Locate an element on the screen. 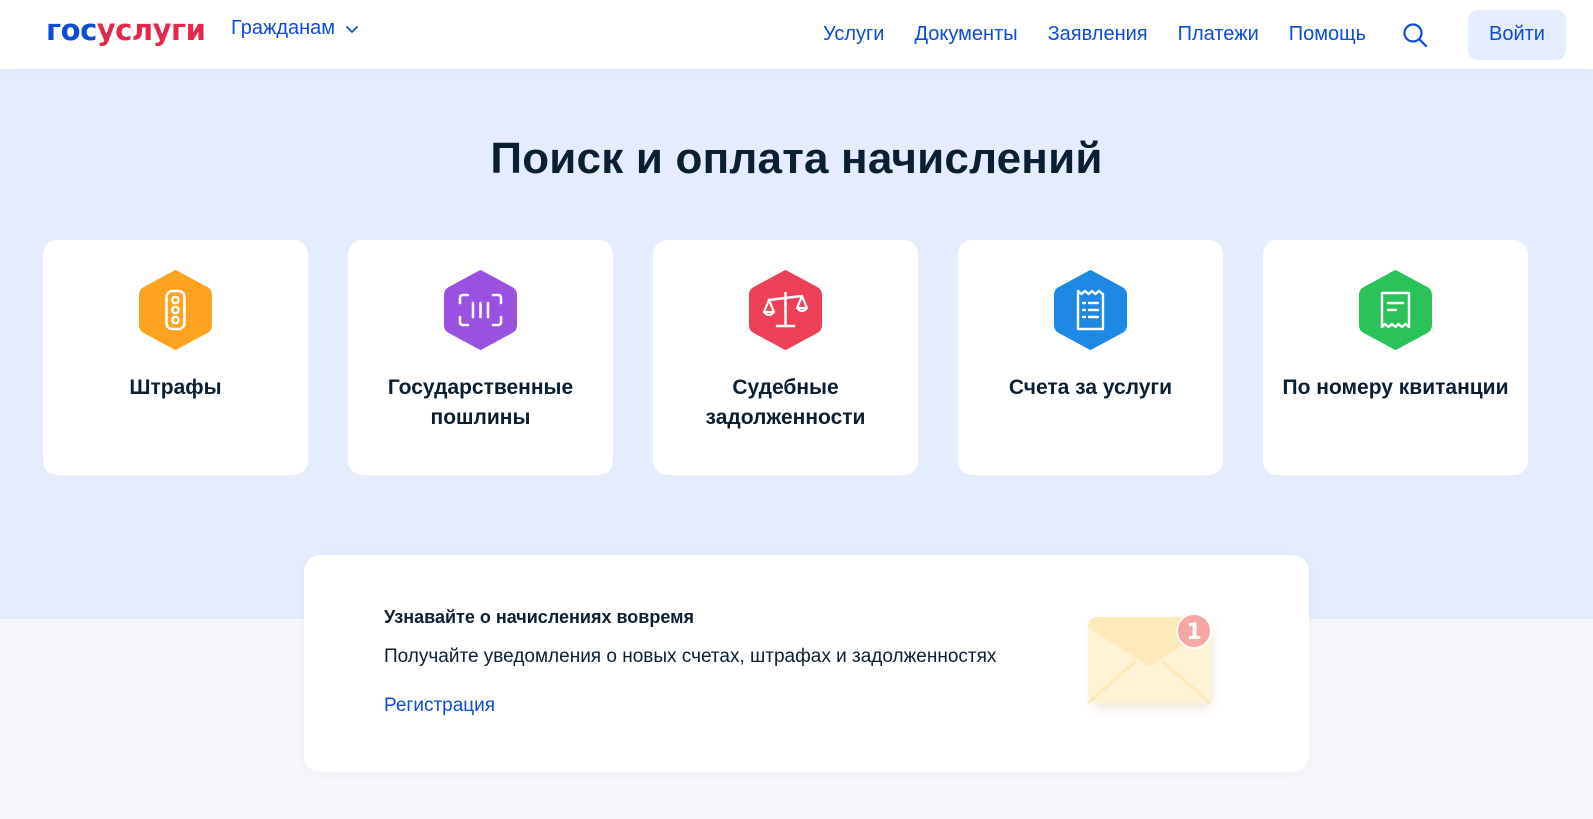 The image size is (1593, 819). gosuslugi-logo: госуслуги is located at coordinates (126, 30).